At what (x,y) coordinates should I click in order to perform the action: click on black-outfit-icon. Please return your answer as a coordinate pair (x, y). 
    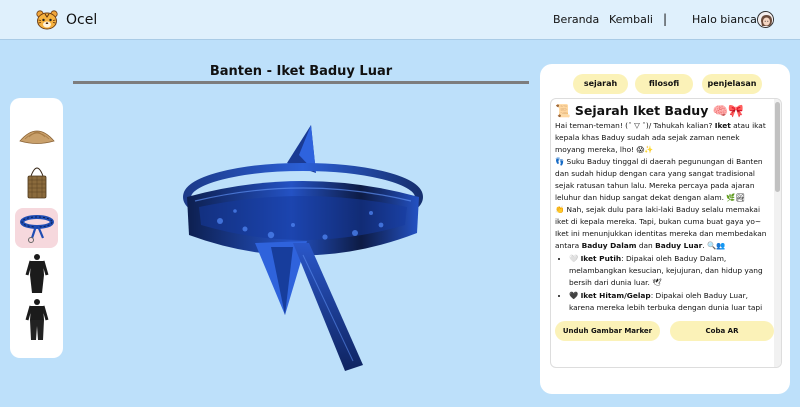
    Looking at the image, I should click on (36, 273).